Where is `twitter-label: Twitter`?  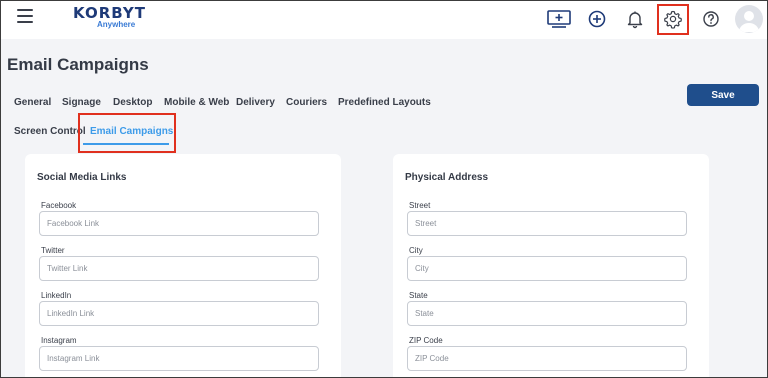 twitter-label: Twitter is located at coordinates (53, 250).